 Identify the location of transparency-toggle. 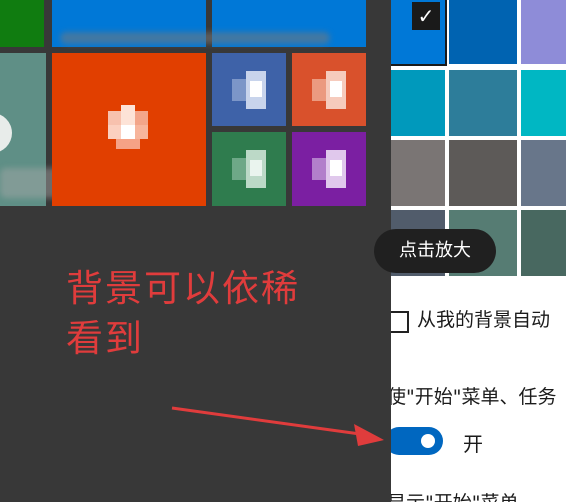
(417, 441).